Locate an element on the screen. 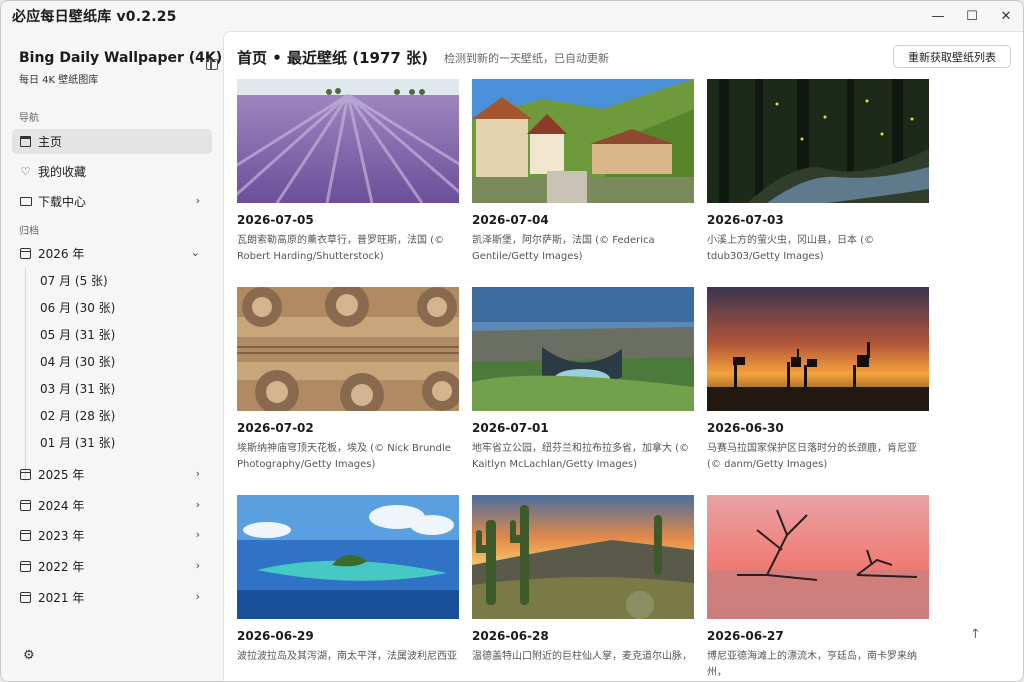 This screenshot has width=1024, height=682. month-item-02: 02 月 (28 张) is located at coordinates (77, 415).